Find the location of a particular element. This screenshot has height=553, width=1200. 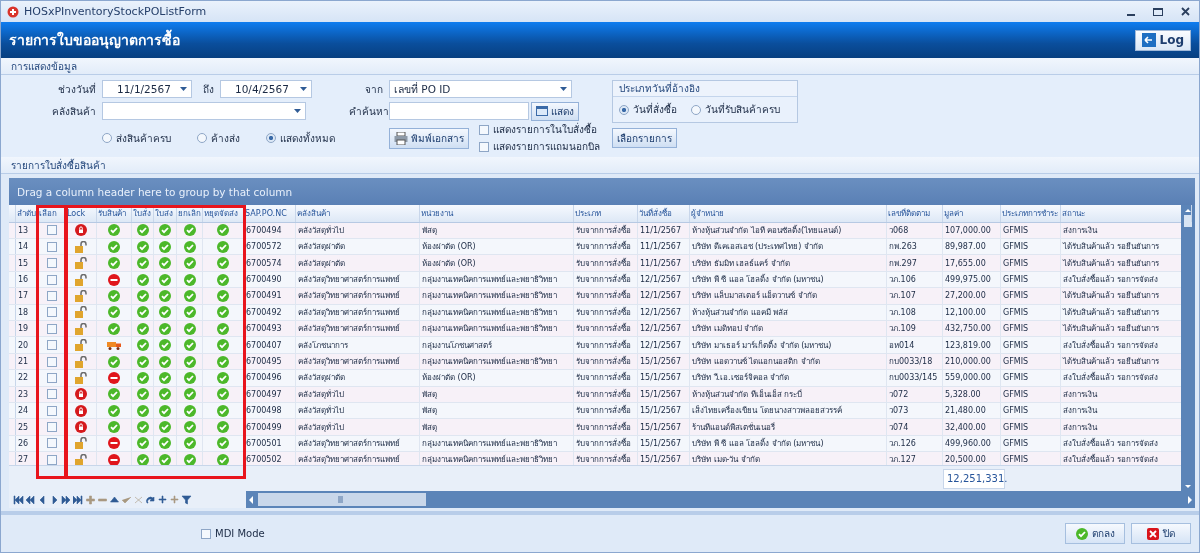

table-cell: 25 is located at coordinates (27, 427).